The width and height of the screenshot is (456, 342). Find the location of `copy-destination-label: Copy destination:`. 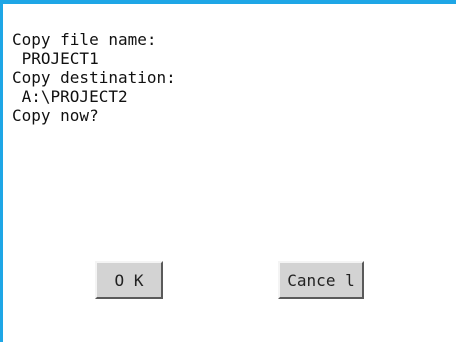

copy-destination-label: Copy destination: is located at coordinates (94, 77).